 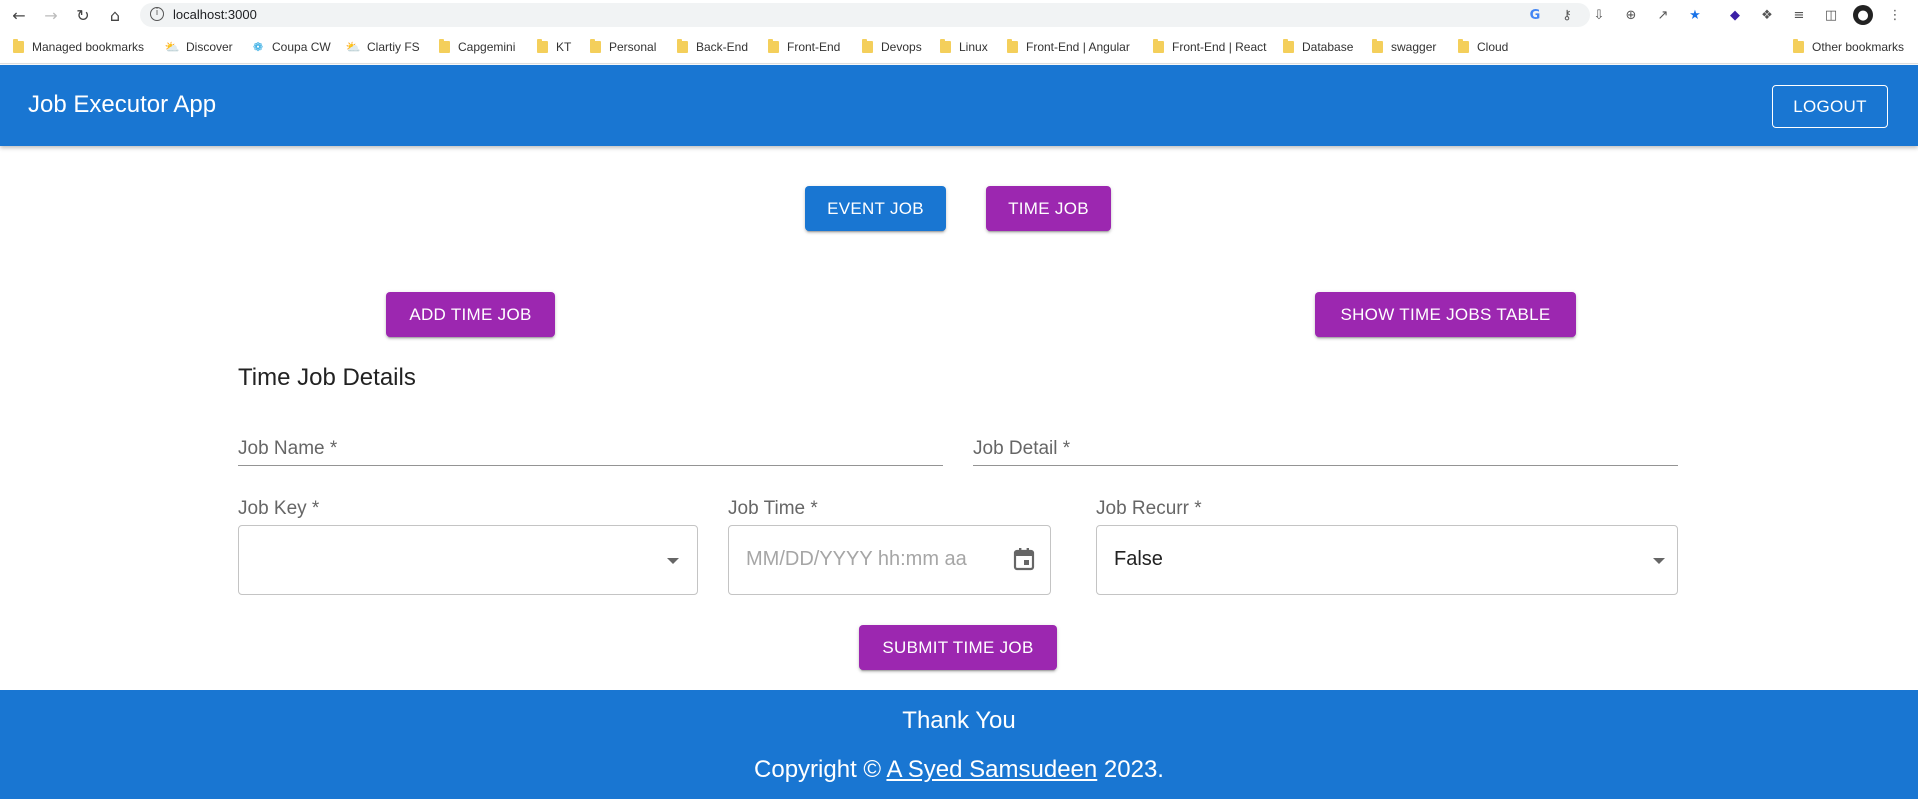 What do you see at coordinates (856, 559) in the screenshot?
I see `job-time-placeholder: MM/DD/YYYY hh:mm aa` at bounding box center [856, 559].